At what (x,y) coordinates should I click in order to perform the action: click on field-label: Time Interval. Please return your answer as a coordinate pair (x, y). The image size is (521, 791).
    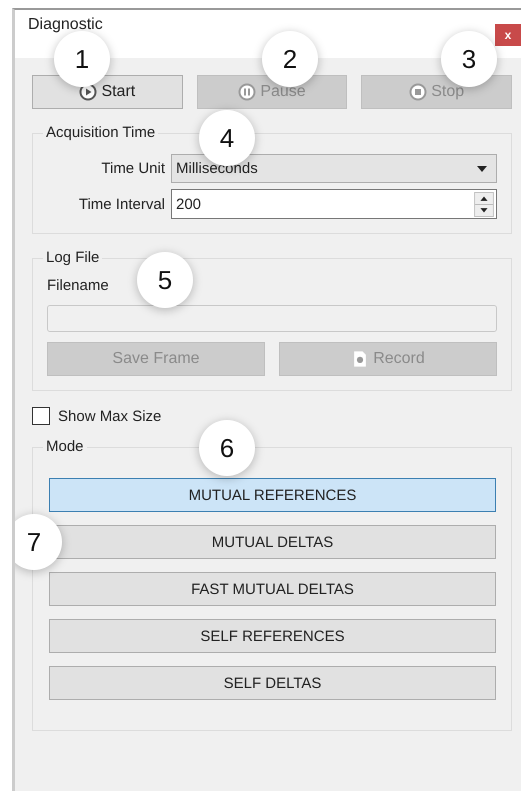
    Looking at the image, I should click on (121, 204).